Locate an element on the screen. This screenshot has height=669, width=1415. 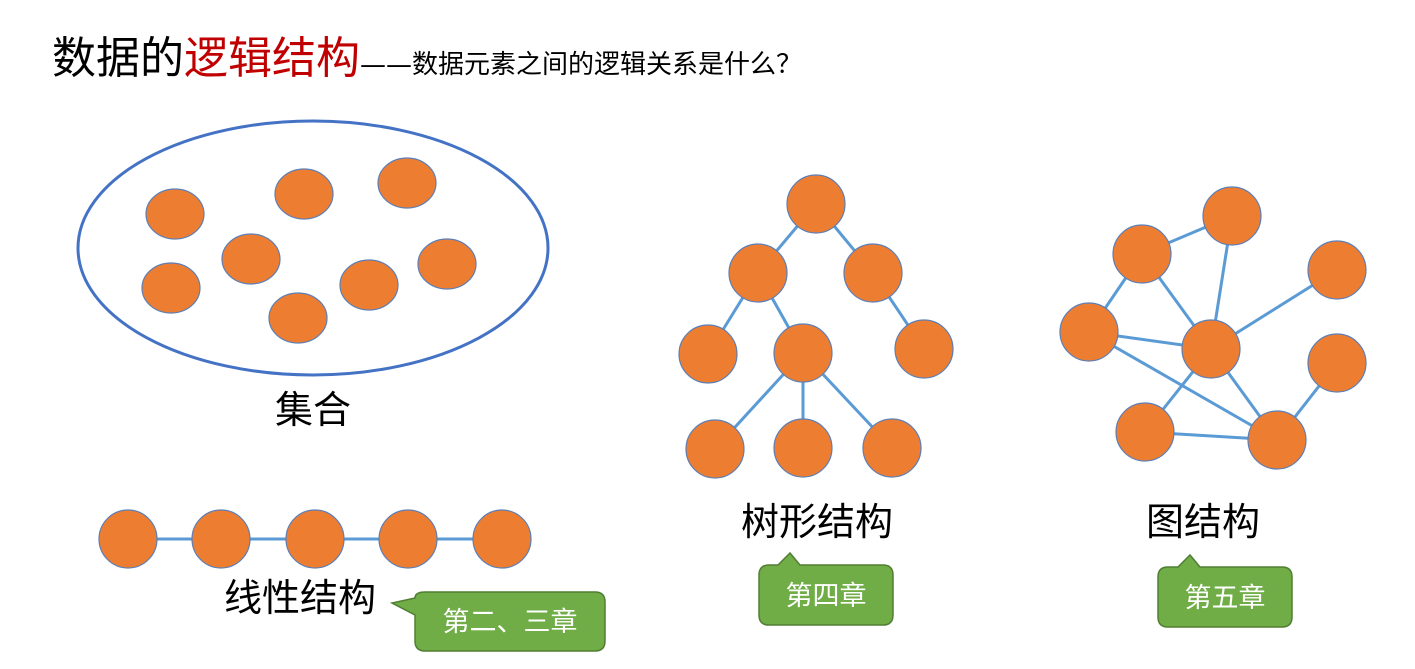
graph-chapter-callout: 第五章 is located at coordinates (1225, 590).